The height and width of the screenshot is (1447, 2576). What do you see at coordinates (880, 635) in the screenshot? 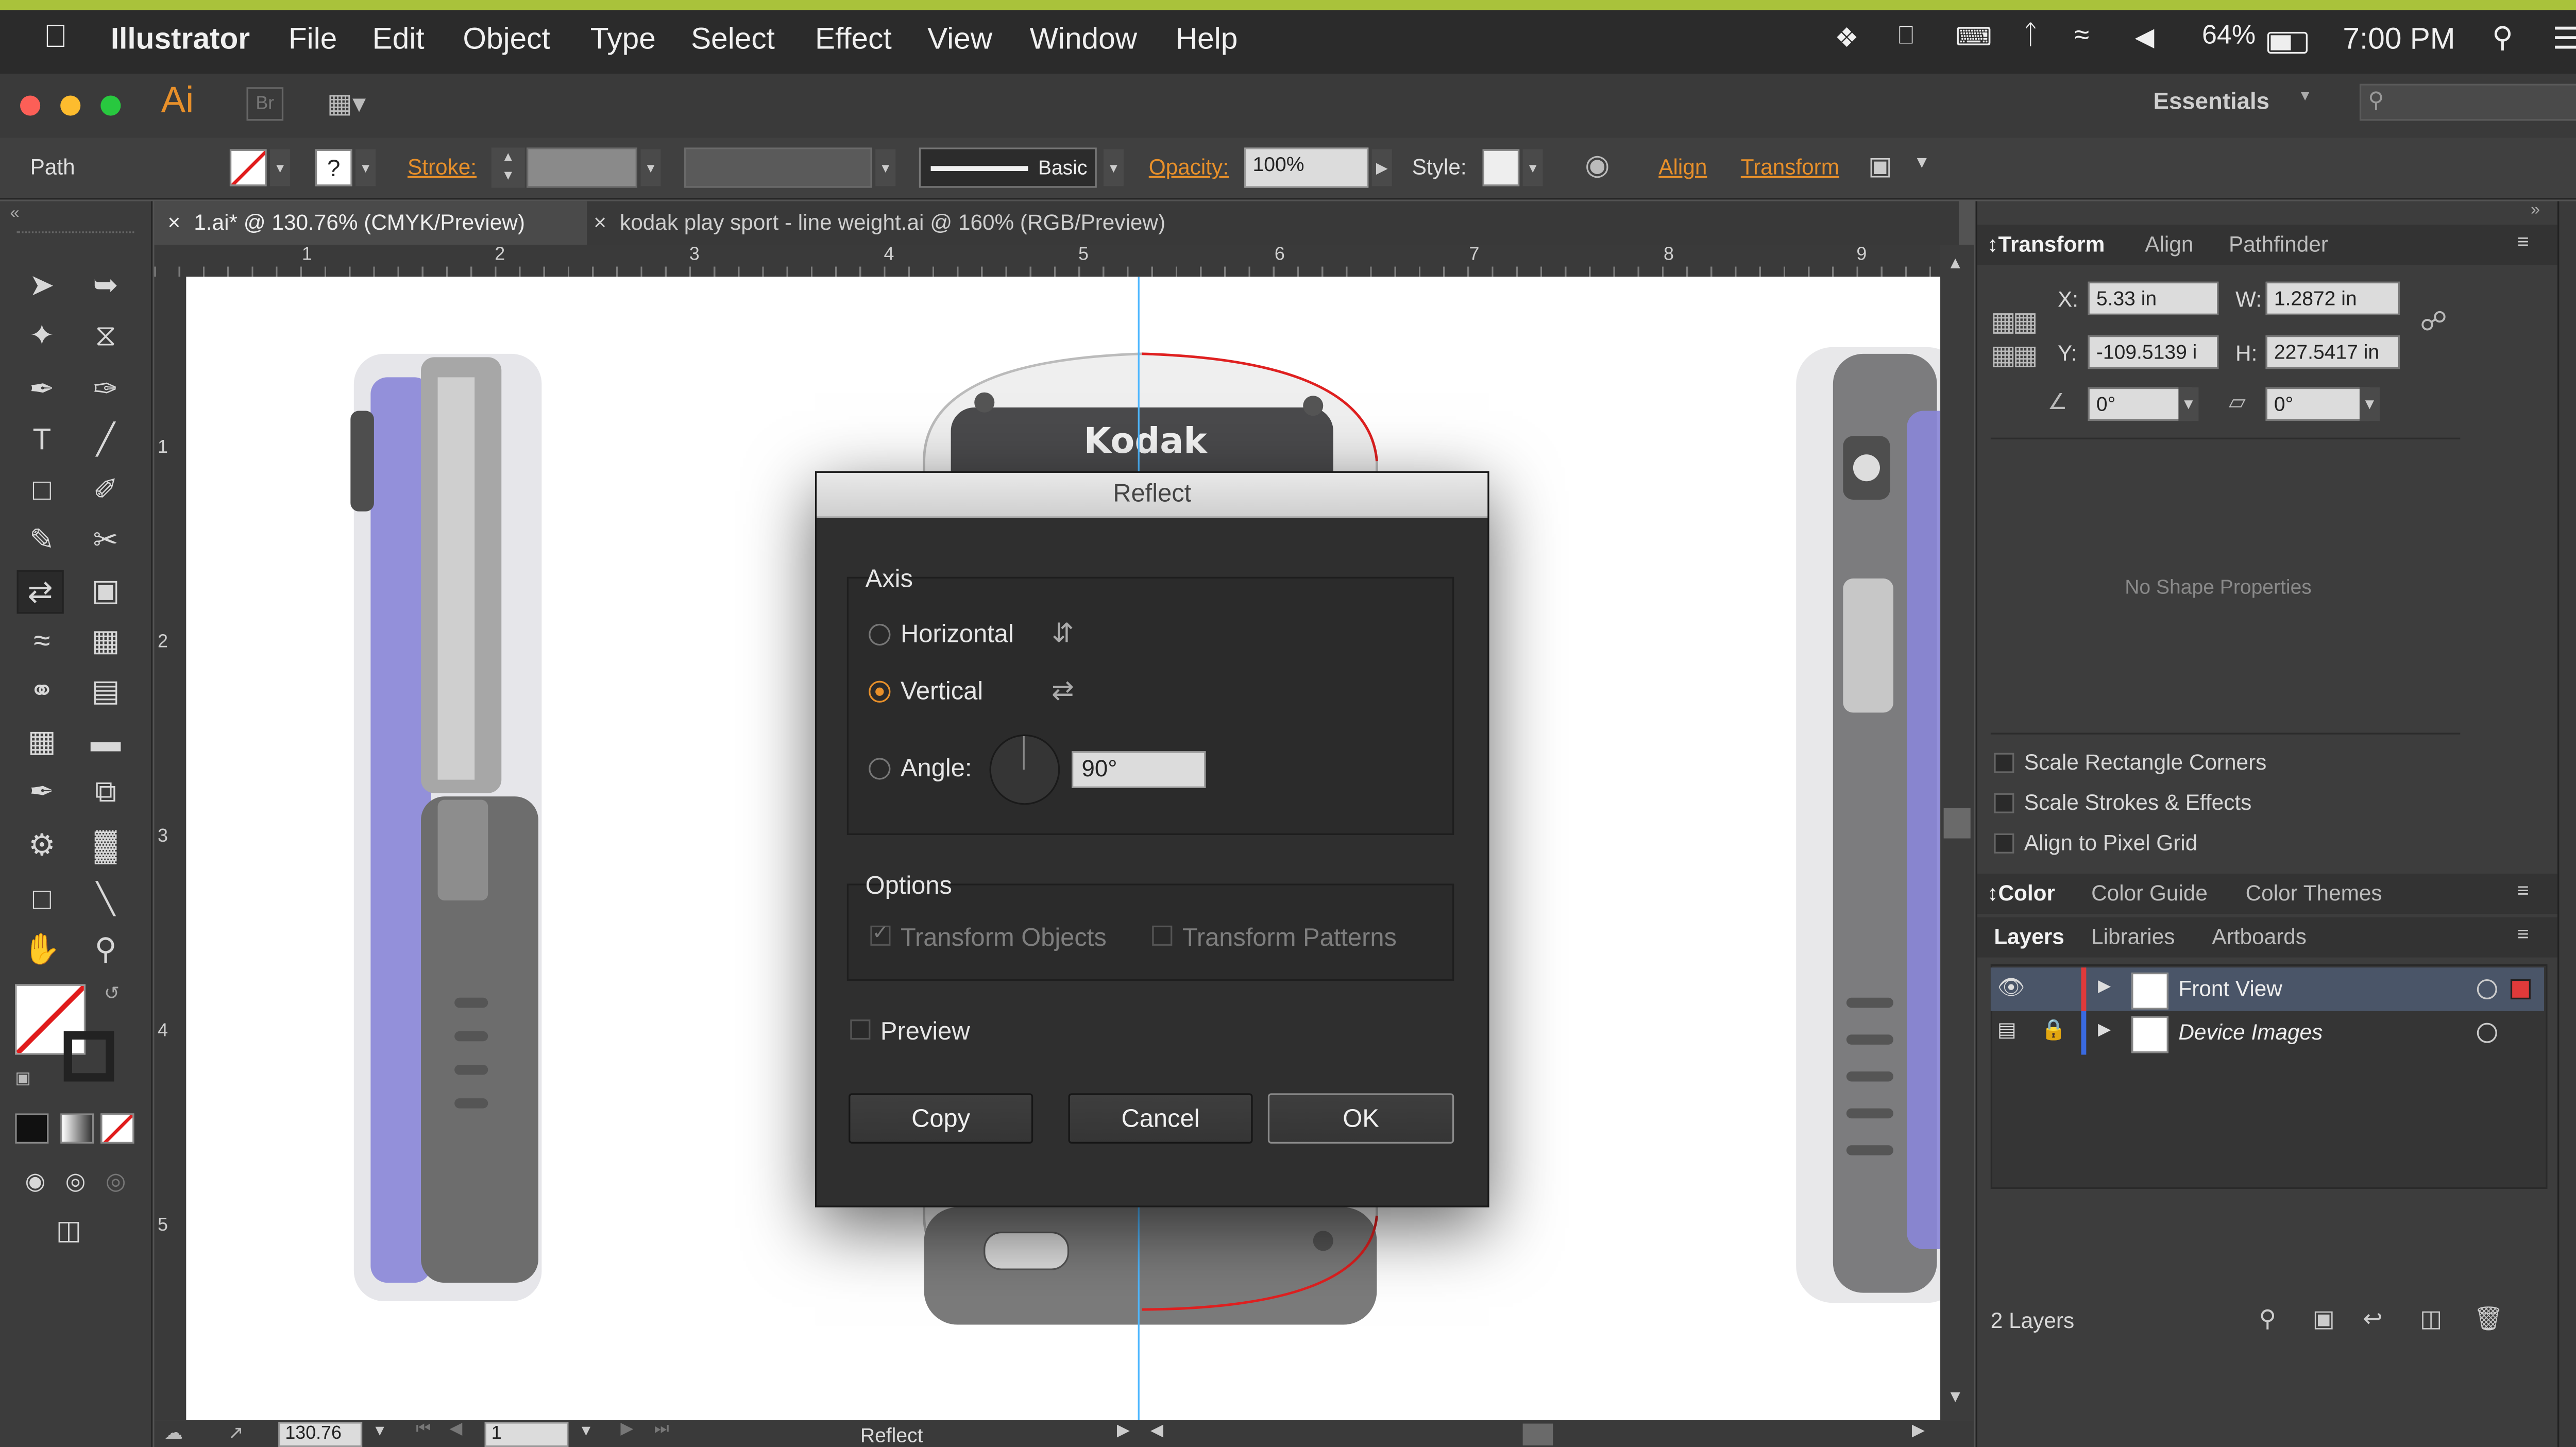
I see `horizontal-radio` at bounding box center [880, 635].